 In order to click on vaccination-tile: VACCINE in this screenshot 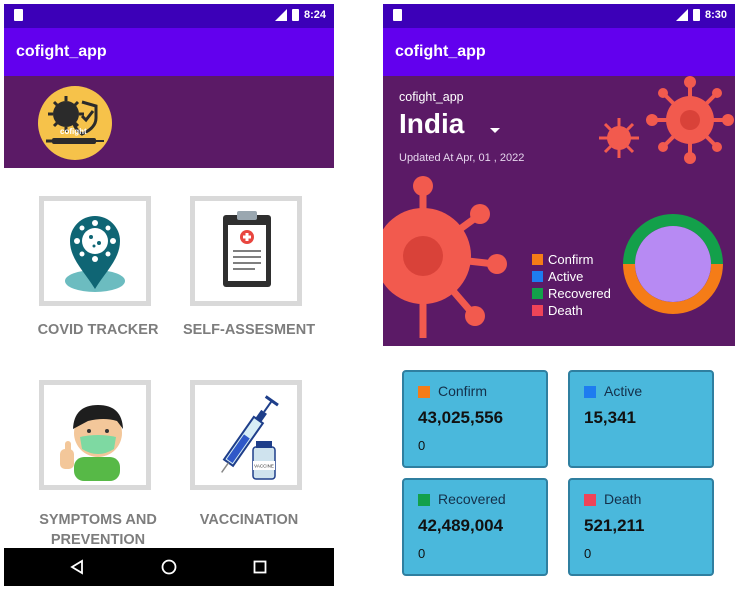, I will do `click(246, 435)`.